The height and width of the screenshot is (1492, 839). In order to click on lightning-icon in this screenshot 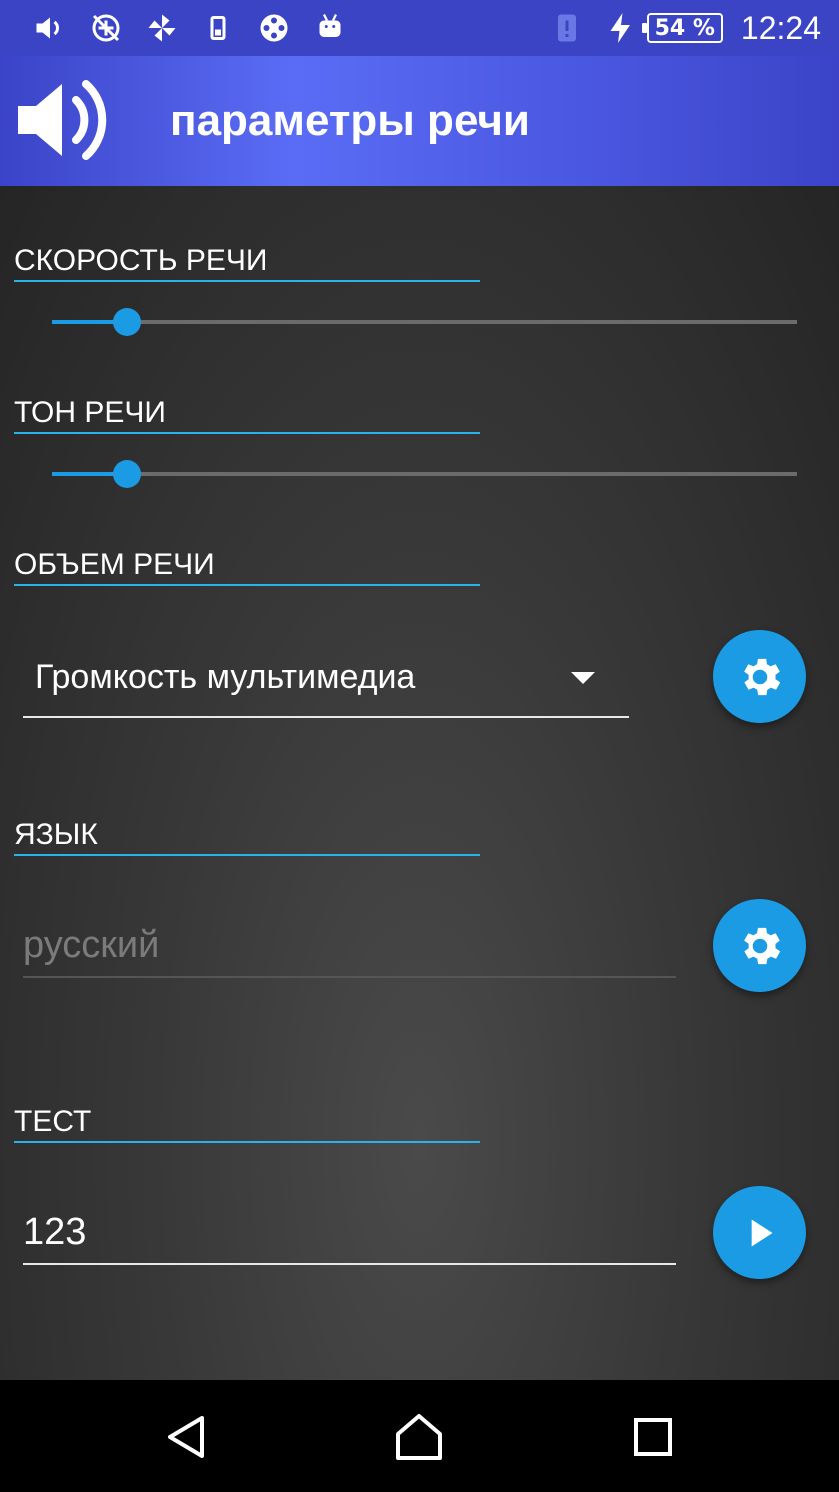, I will do `click(621, 28)`.